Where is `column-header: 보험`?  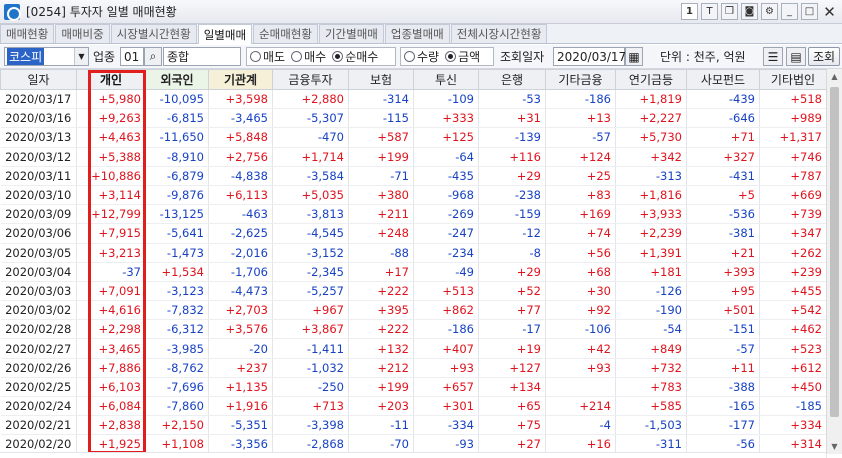
column-header: 보험 is located at coordinates (381, 79).